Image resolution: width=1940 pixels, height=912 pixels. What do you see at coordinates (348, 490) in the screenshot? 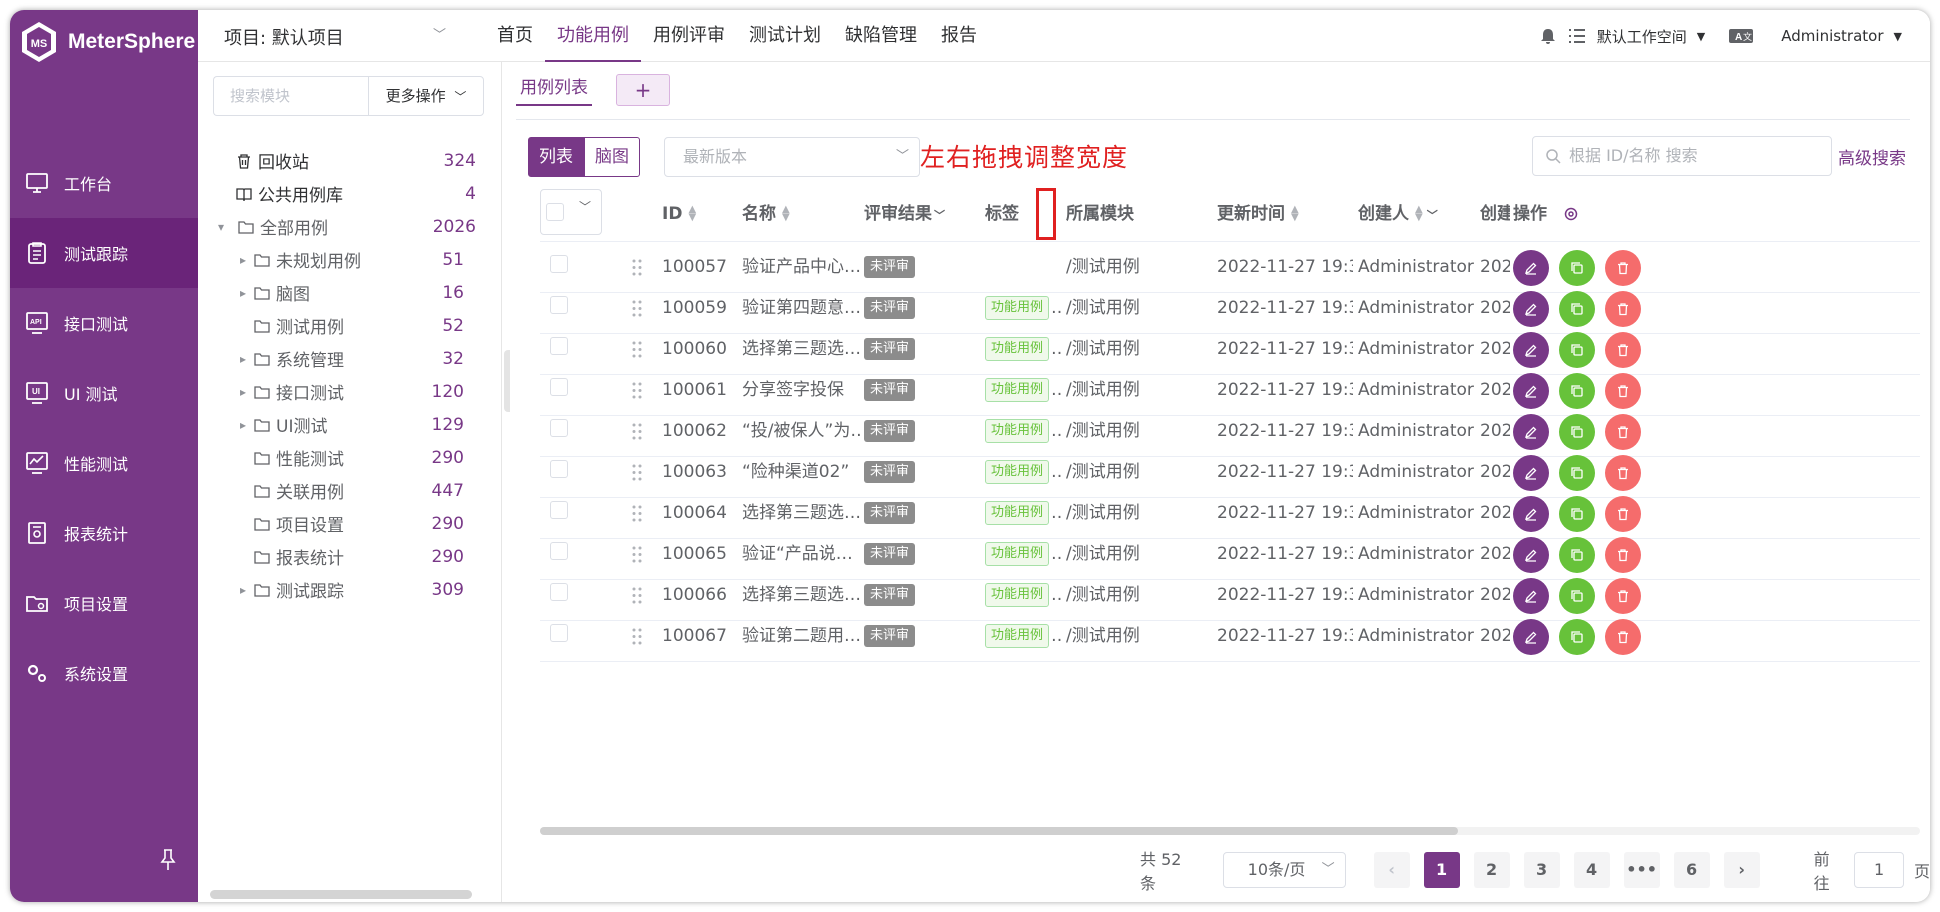
I see `tree-node: 关联用例 447` at bounding box center [348, 490].